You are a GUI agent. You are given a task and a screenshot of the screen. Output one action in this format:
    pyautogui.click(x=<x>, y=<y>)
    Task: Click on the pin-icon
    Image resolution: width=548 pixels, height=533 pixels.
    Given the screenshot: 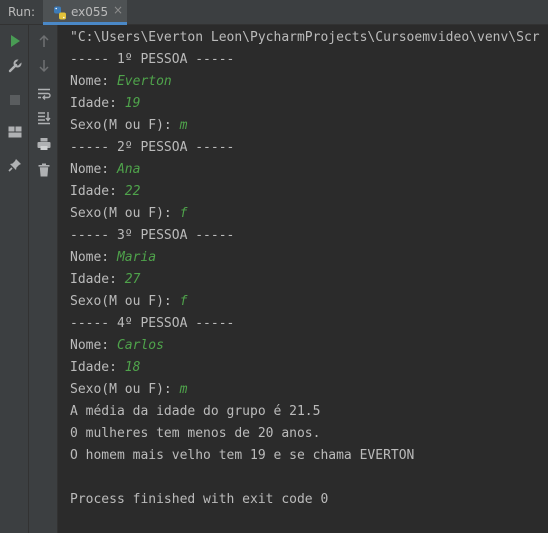 What is the action you would take?
    pyautogui.click(x=14, y=164)
    